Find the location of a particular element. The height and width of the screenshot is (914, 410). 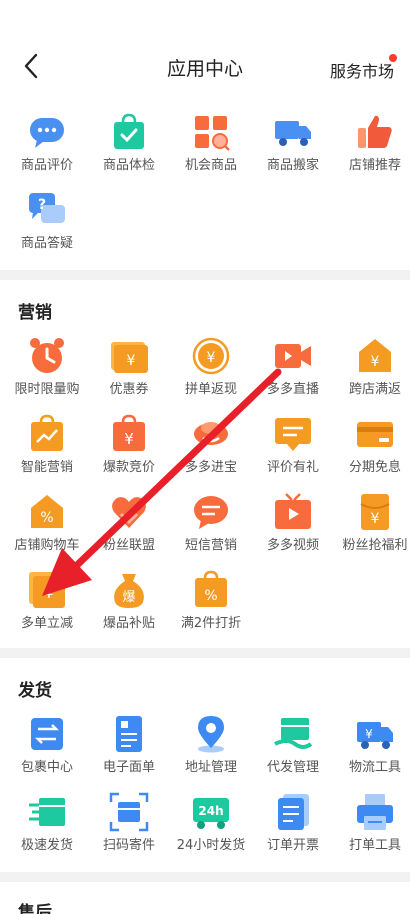

app-label: 多多视频 is located at coordinates (292, 545).